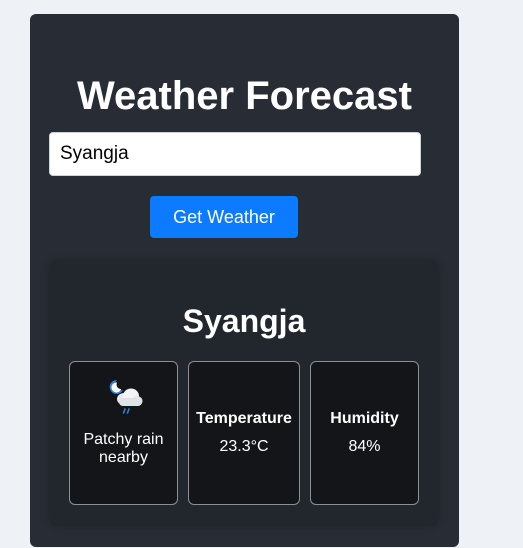 The width and height of the screenshot is (523, 548). I want to click on result-city-name: Syangja, so click(244, 321).